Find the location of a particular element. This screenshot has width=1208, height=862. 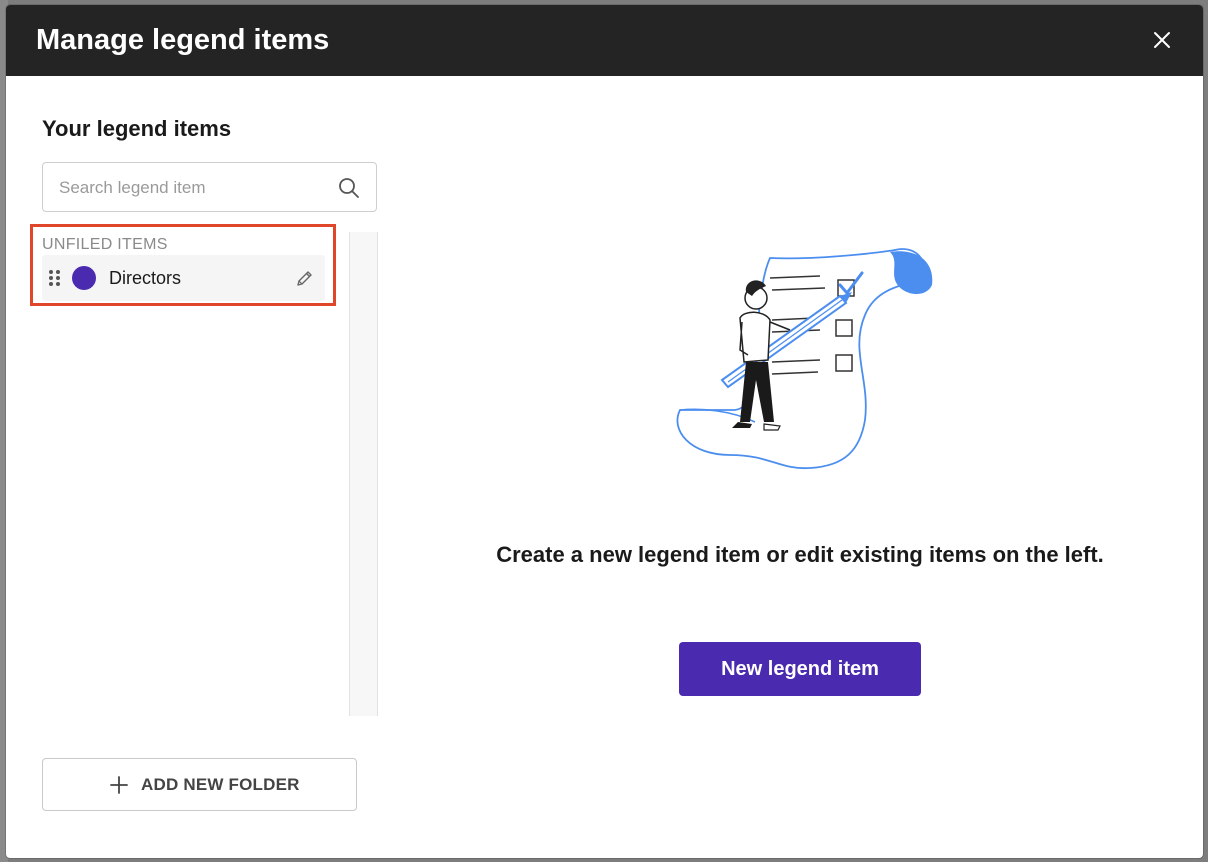

search-input is located at coordinates (194, 188).